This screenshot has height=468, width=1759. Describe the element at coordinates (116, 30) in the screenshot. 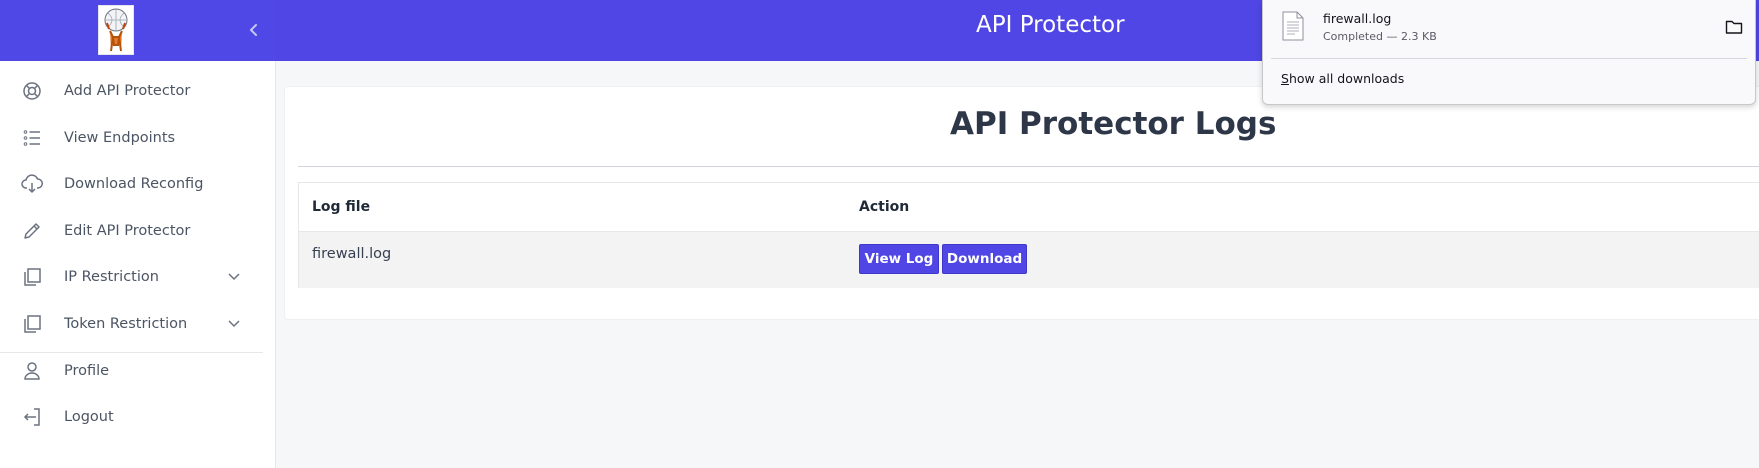

I see `atlas-logo-icon` at that location.